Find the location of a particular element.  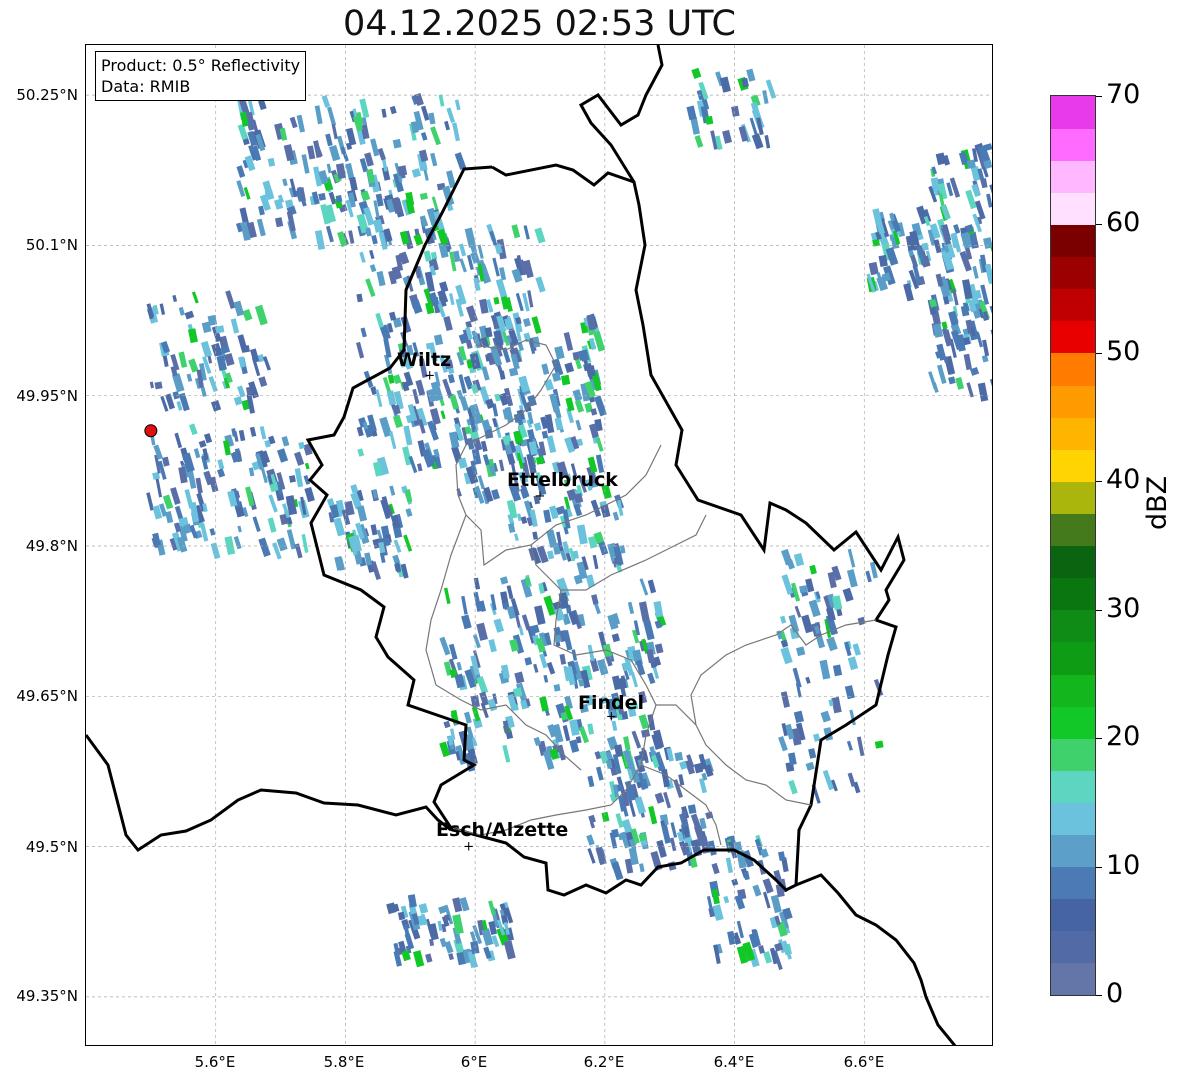

colorbar-tick-label: 50 is located at coordinates (1123, 351).